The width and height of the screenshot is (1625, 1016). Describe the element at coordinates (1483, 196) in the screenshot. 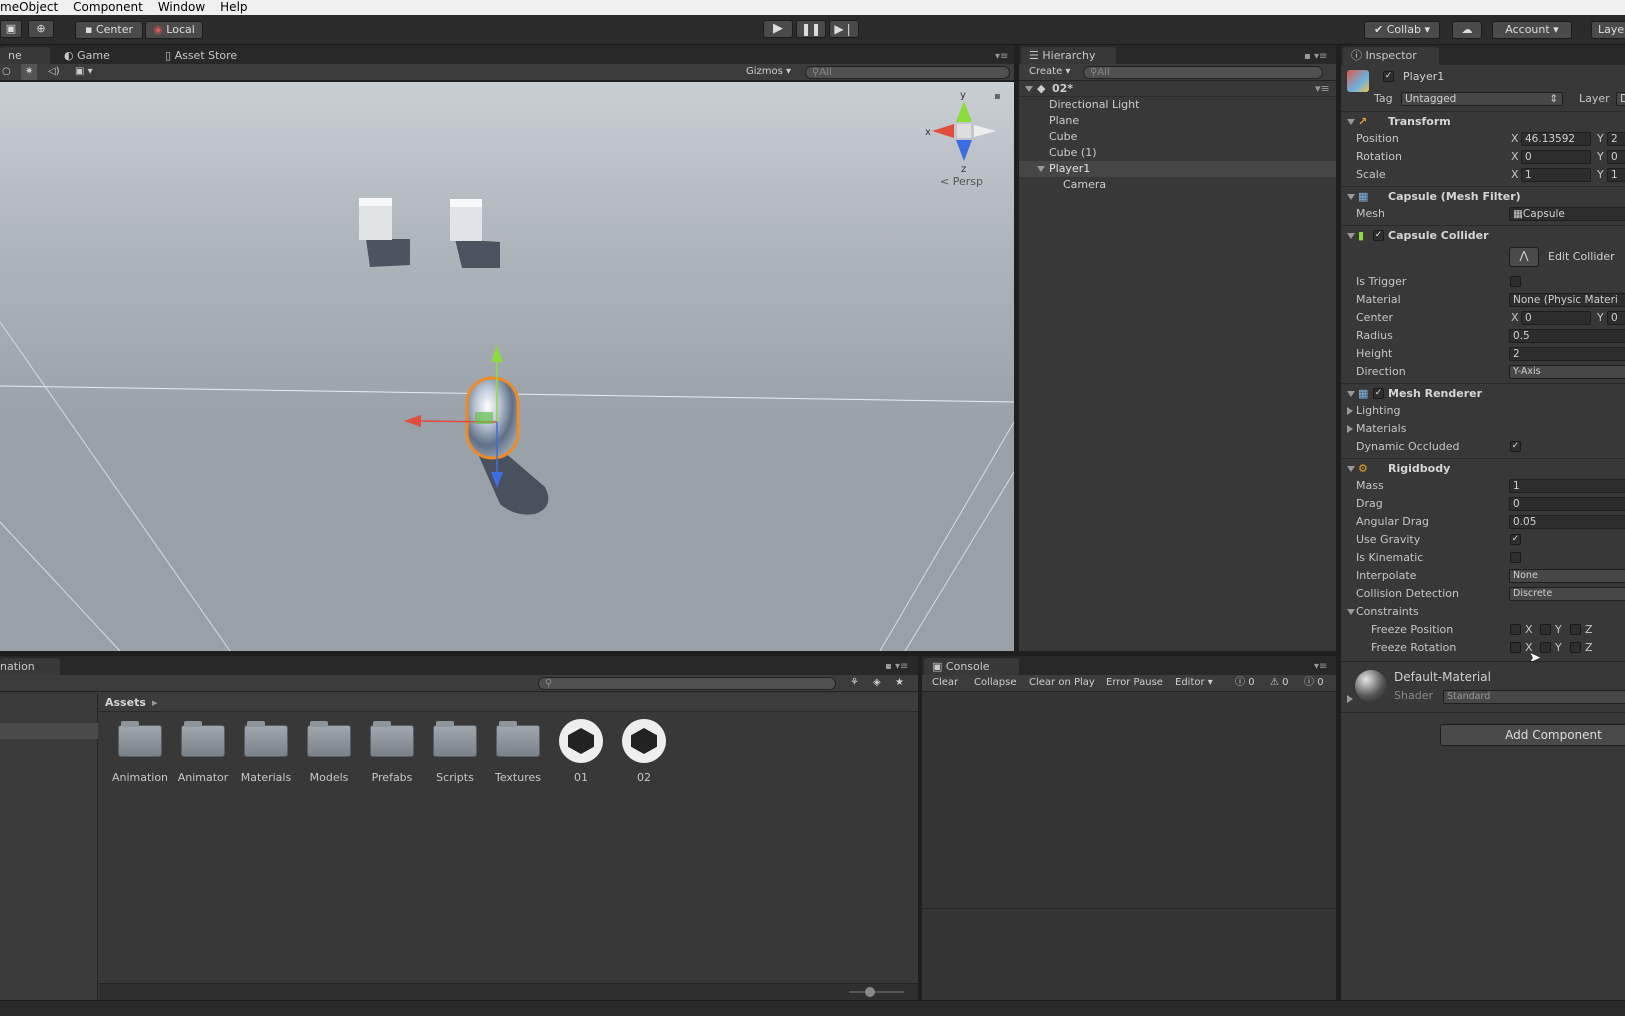

I see `mesh-filter-header: ▦ Capsule (Mesh Filter)` at that location.